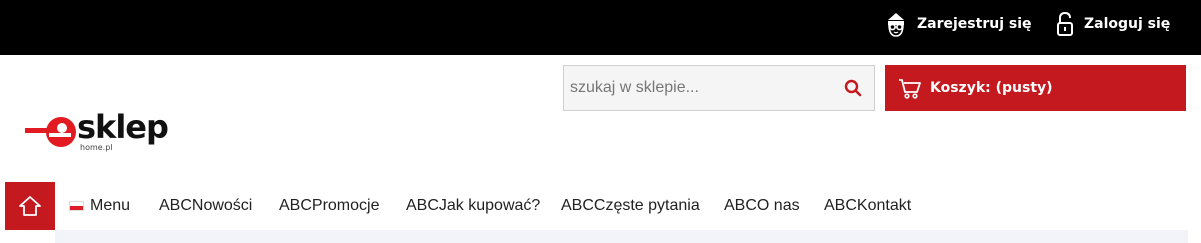 Image resolution: width=1201 pixels, height=243 pixels. Describe the element at coordinates (699, 88) in the screenshot. I see `search-input` at that location.